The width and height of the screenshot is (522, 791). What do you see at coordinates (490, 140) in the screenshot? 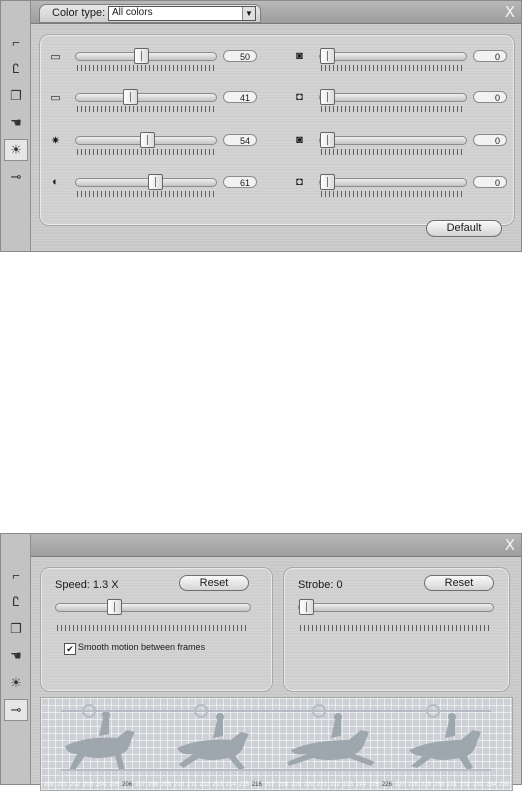
I see `right-slider-value-3: 0` at bounding box center [490, 140].